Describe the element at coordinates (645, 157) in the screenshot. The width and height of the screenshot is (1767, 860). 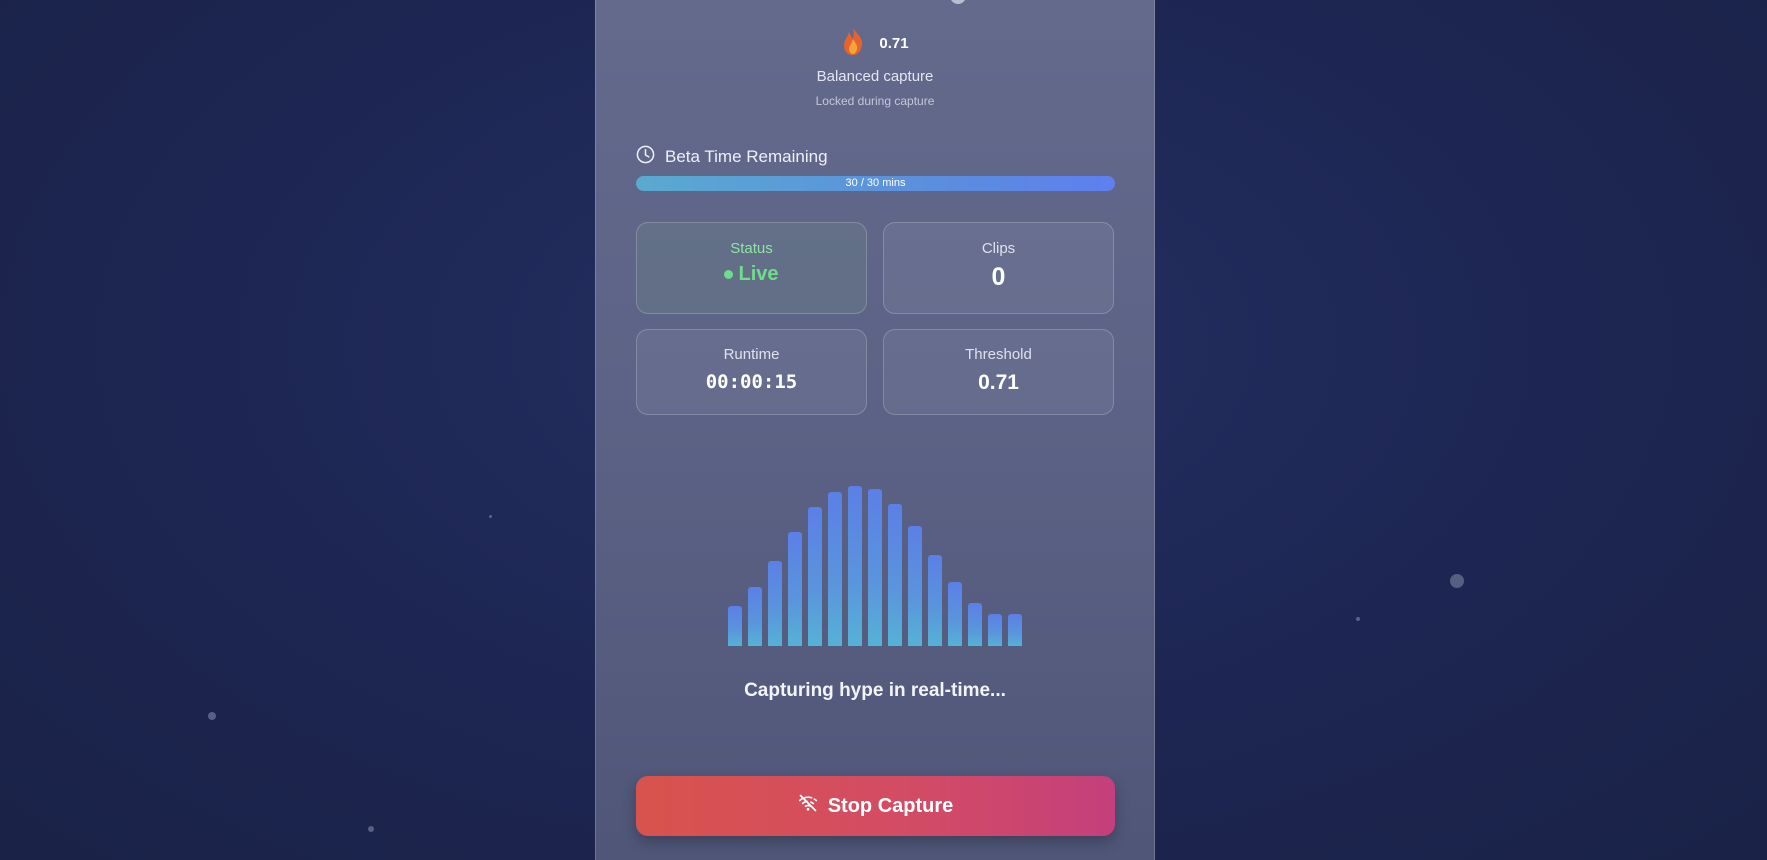
I see `clock-icon` at that location.